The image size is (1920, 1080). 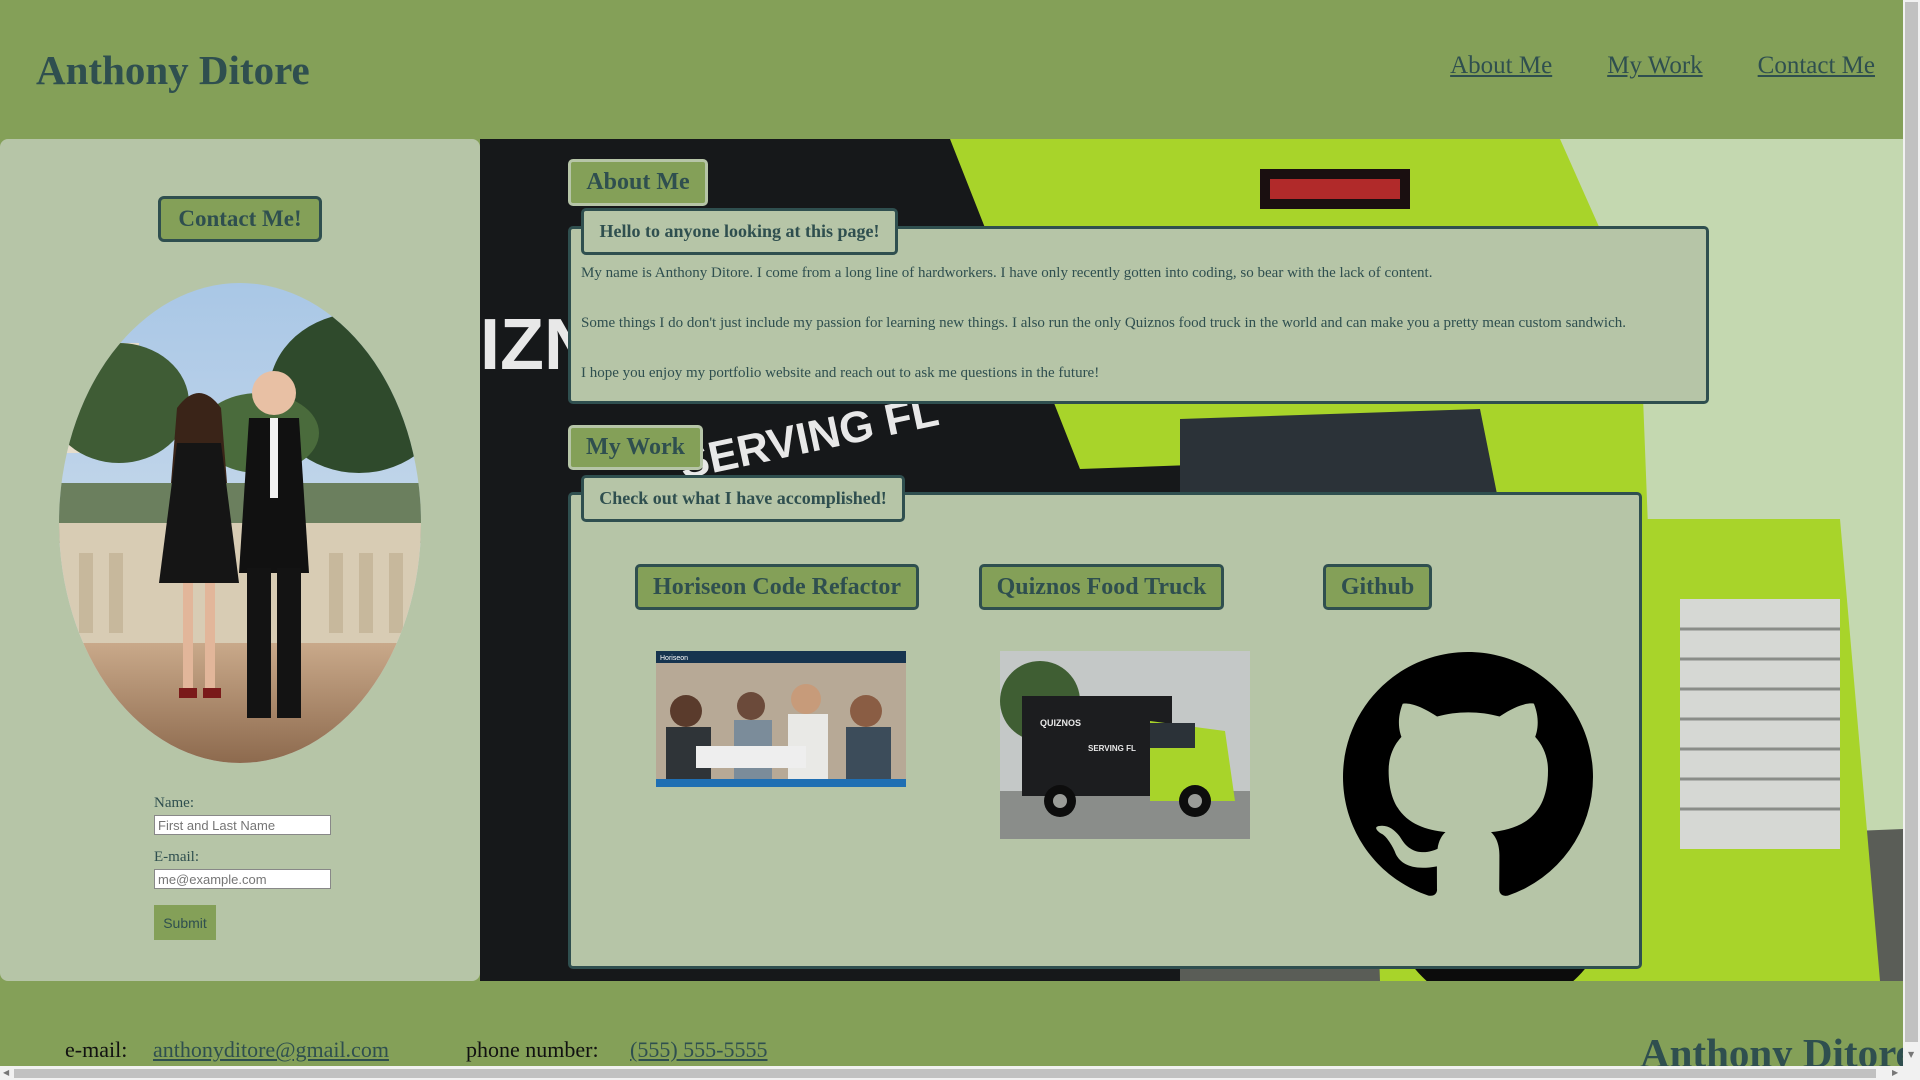 What do you see at coordinates (240, 219) in the screenshot?
I see `contact-me-button: Contact Me!` at bounding box center [240, 219].